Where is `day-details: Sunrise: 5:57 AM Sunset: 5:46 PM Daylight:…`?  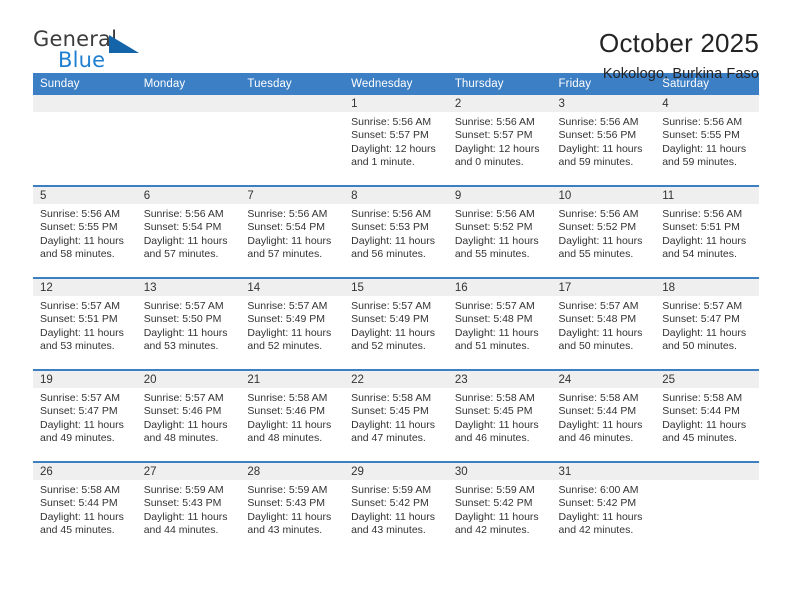 day-details: Sunrise: 5:57 AM Sunset: 5:46 PM Daylight:… is located at coordinates (189, 417).